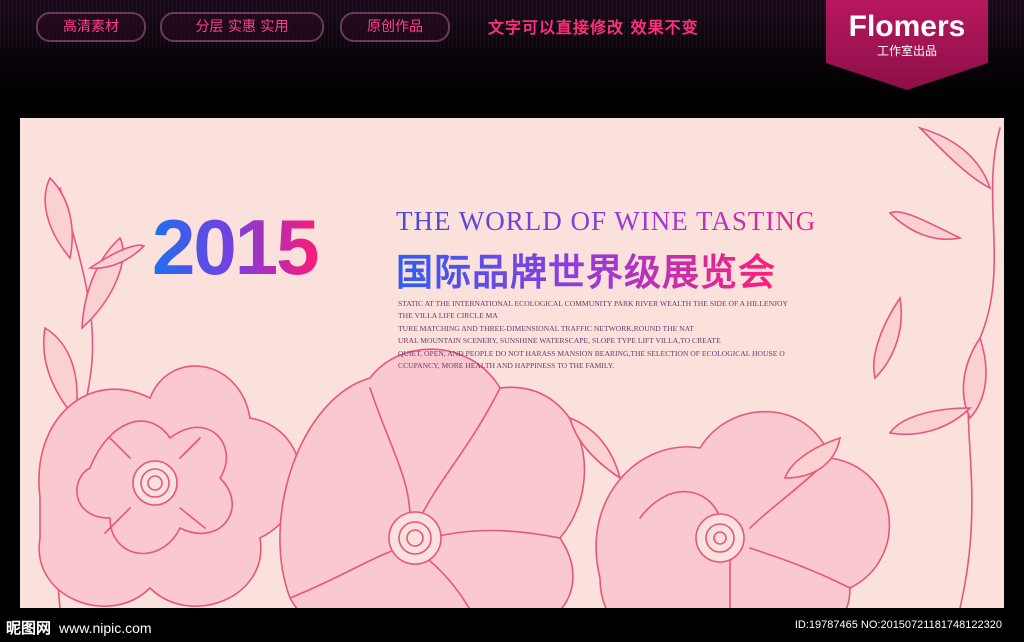 This screenshot has height=642, width=1024. What do you see at coordinates (907, 26) in the screenshot?
I see `brand-name: Flomers` at bounding box center [907, 26].